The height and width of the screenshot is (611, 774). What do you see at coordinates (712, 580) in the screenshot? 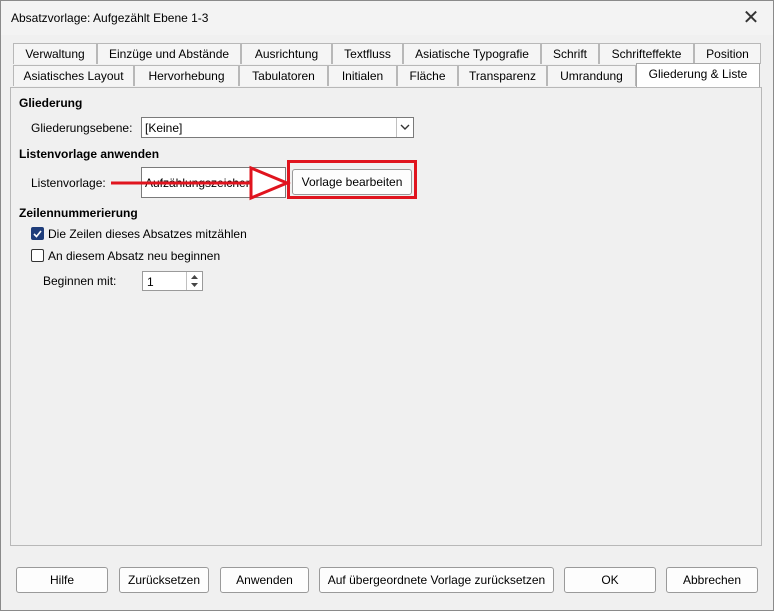
I see `cancel-button: Abbrechen` at bounding box center [712, 580].